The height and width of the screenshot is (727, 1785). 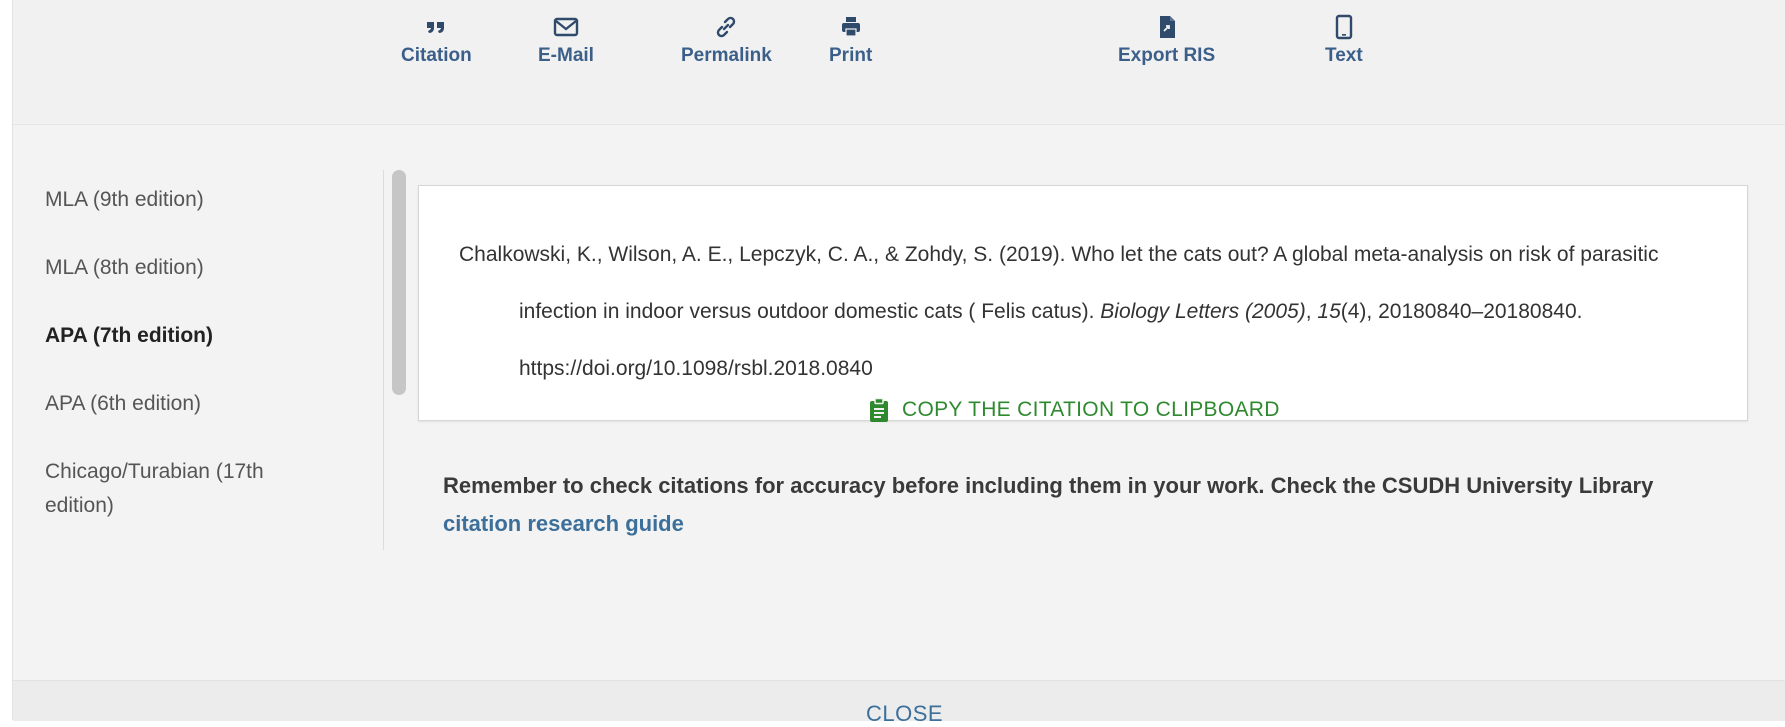 What do you see at coordinates (566, 55) in the screenshot?
I see `email-label: E-Mail` at bounding box center [566, 55].